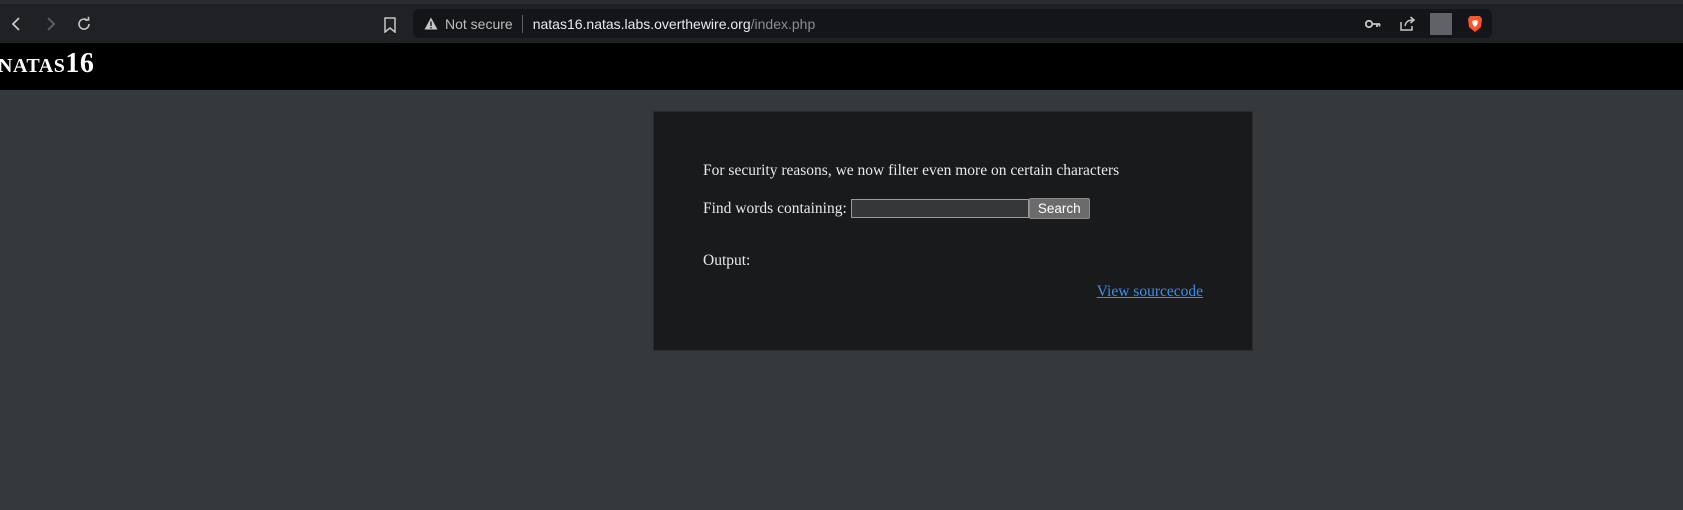 This screenshot has height=510, width=1683. I want to click on site-title: natas16, so click(47, 63).